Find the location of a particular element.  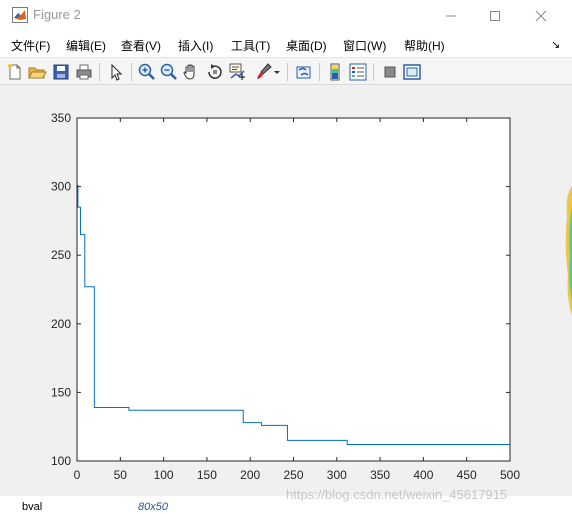

y-tick-label: 100 is located at coordinates (61, 461).